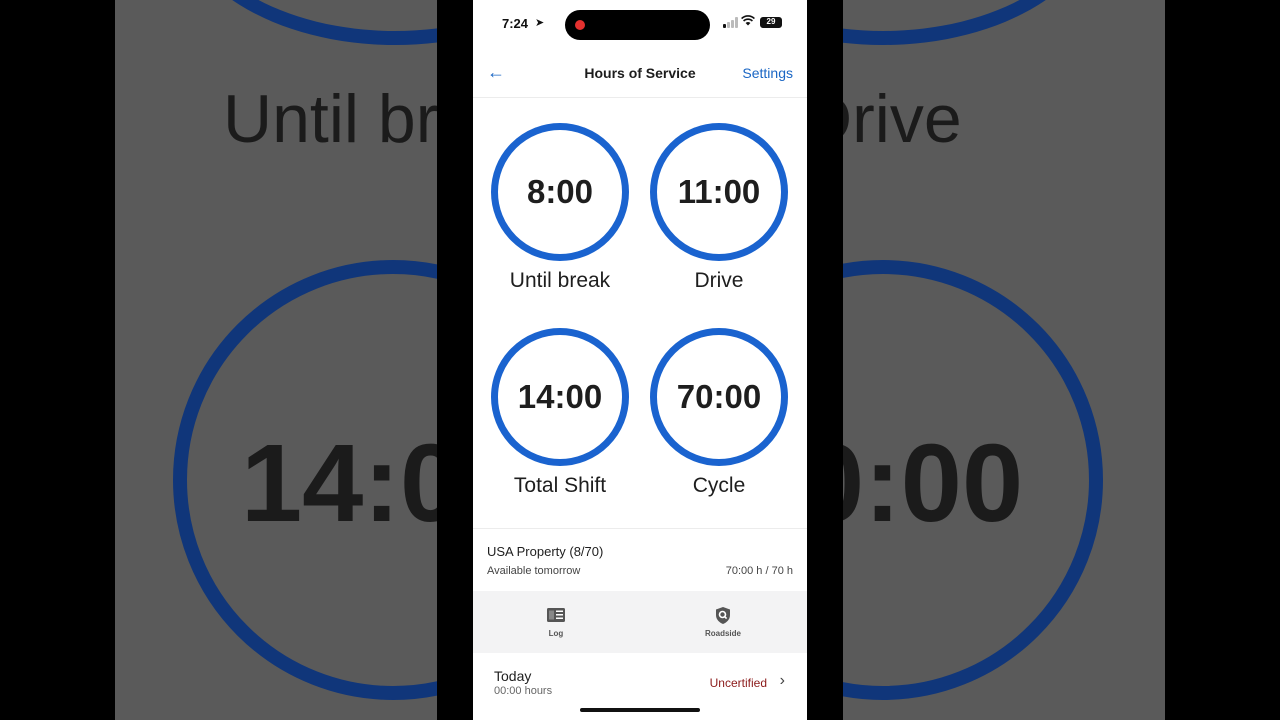  What do you see at coordinates (515, 23) in the screenshot?
I see `status-time: 7:24` at bounding box center [515, 23].